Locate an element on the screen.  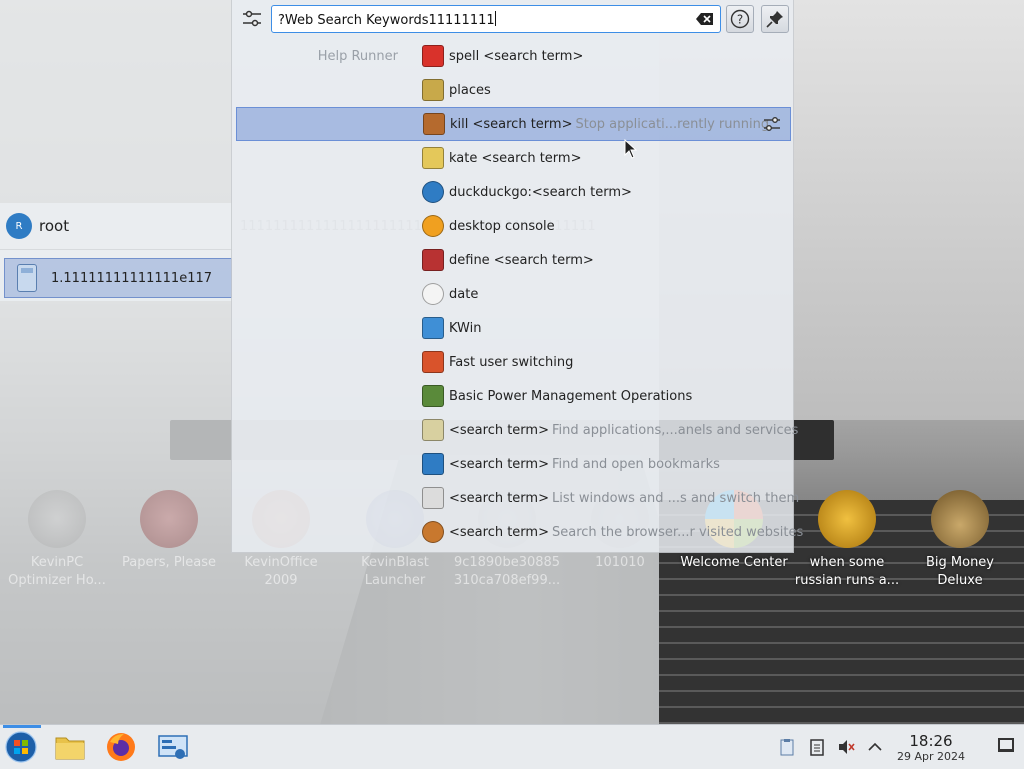
kill-icon is located at coordinates (434, 124).